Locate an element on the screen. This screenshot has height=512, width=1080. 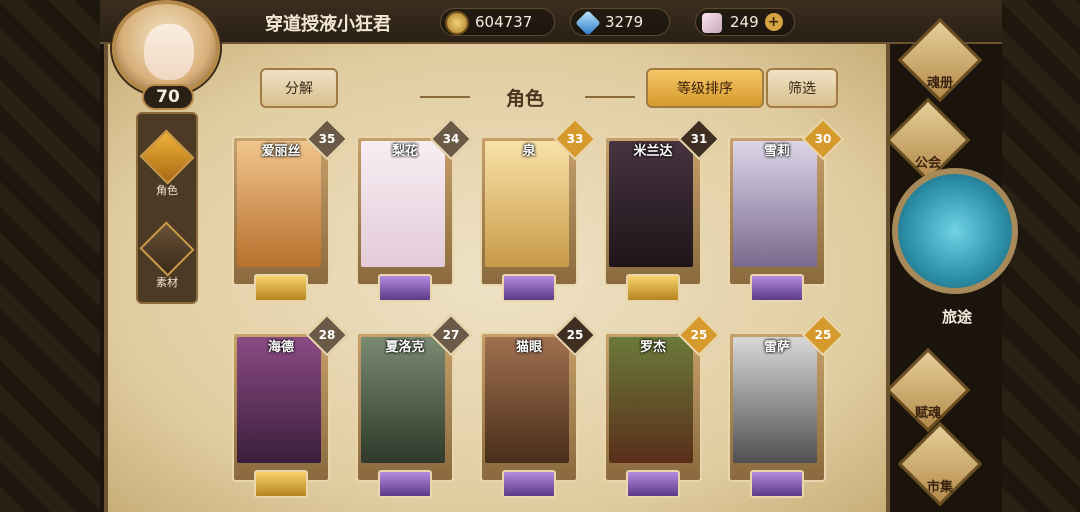
gold-coin-icon is located at coordinates (457, 23).